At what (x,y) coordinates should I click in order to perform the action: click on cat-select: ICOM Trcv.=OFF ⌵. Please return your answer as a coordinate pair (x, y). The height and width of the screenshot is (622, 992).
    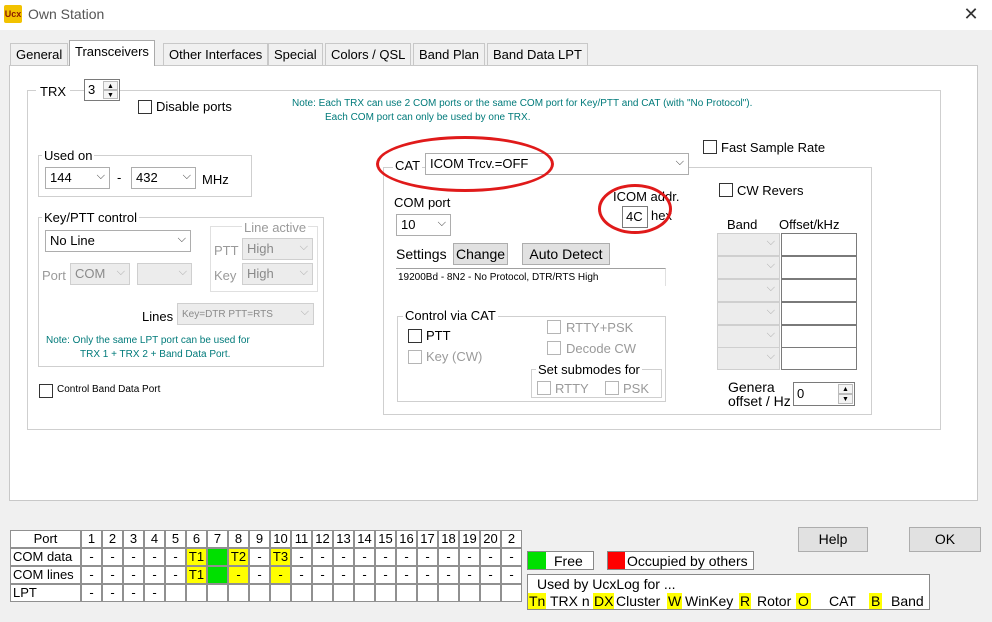
    Looking at the image, I should click on (557, 164).